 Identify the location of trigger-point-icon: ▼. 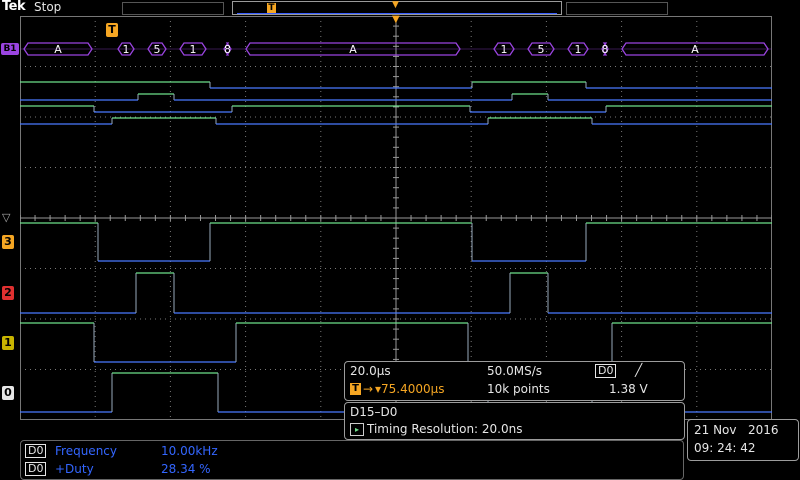
(396, 19).